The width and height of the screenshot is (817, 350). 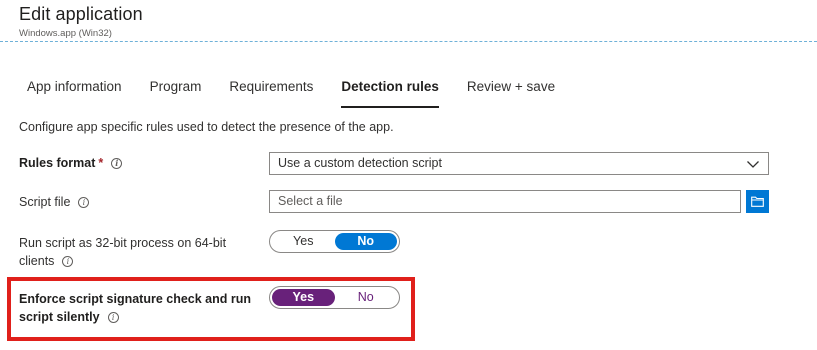 I want to click on browse-file-button, so click(x=757, y=201).